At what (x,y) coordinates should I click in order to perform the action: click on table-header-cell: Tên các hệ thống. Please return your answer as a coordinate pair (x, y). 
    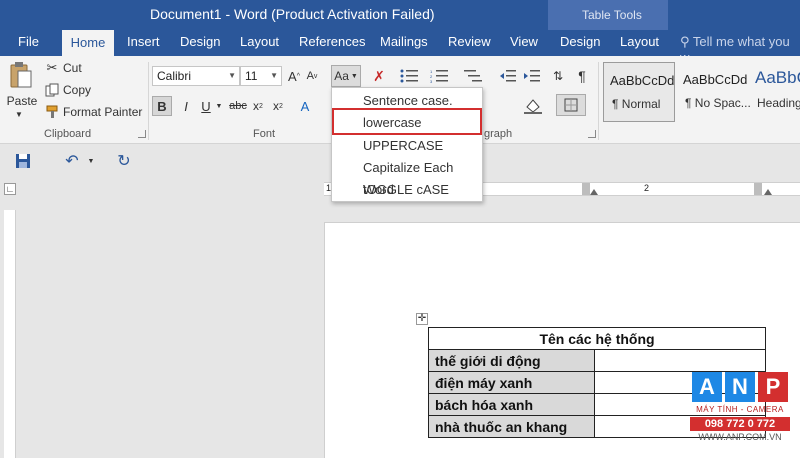
    Looking at the image, I should click on (597, 338).